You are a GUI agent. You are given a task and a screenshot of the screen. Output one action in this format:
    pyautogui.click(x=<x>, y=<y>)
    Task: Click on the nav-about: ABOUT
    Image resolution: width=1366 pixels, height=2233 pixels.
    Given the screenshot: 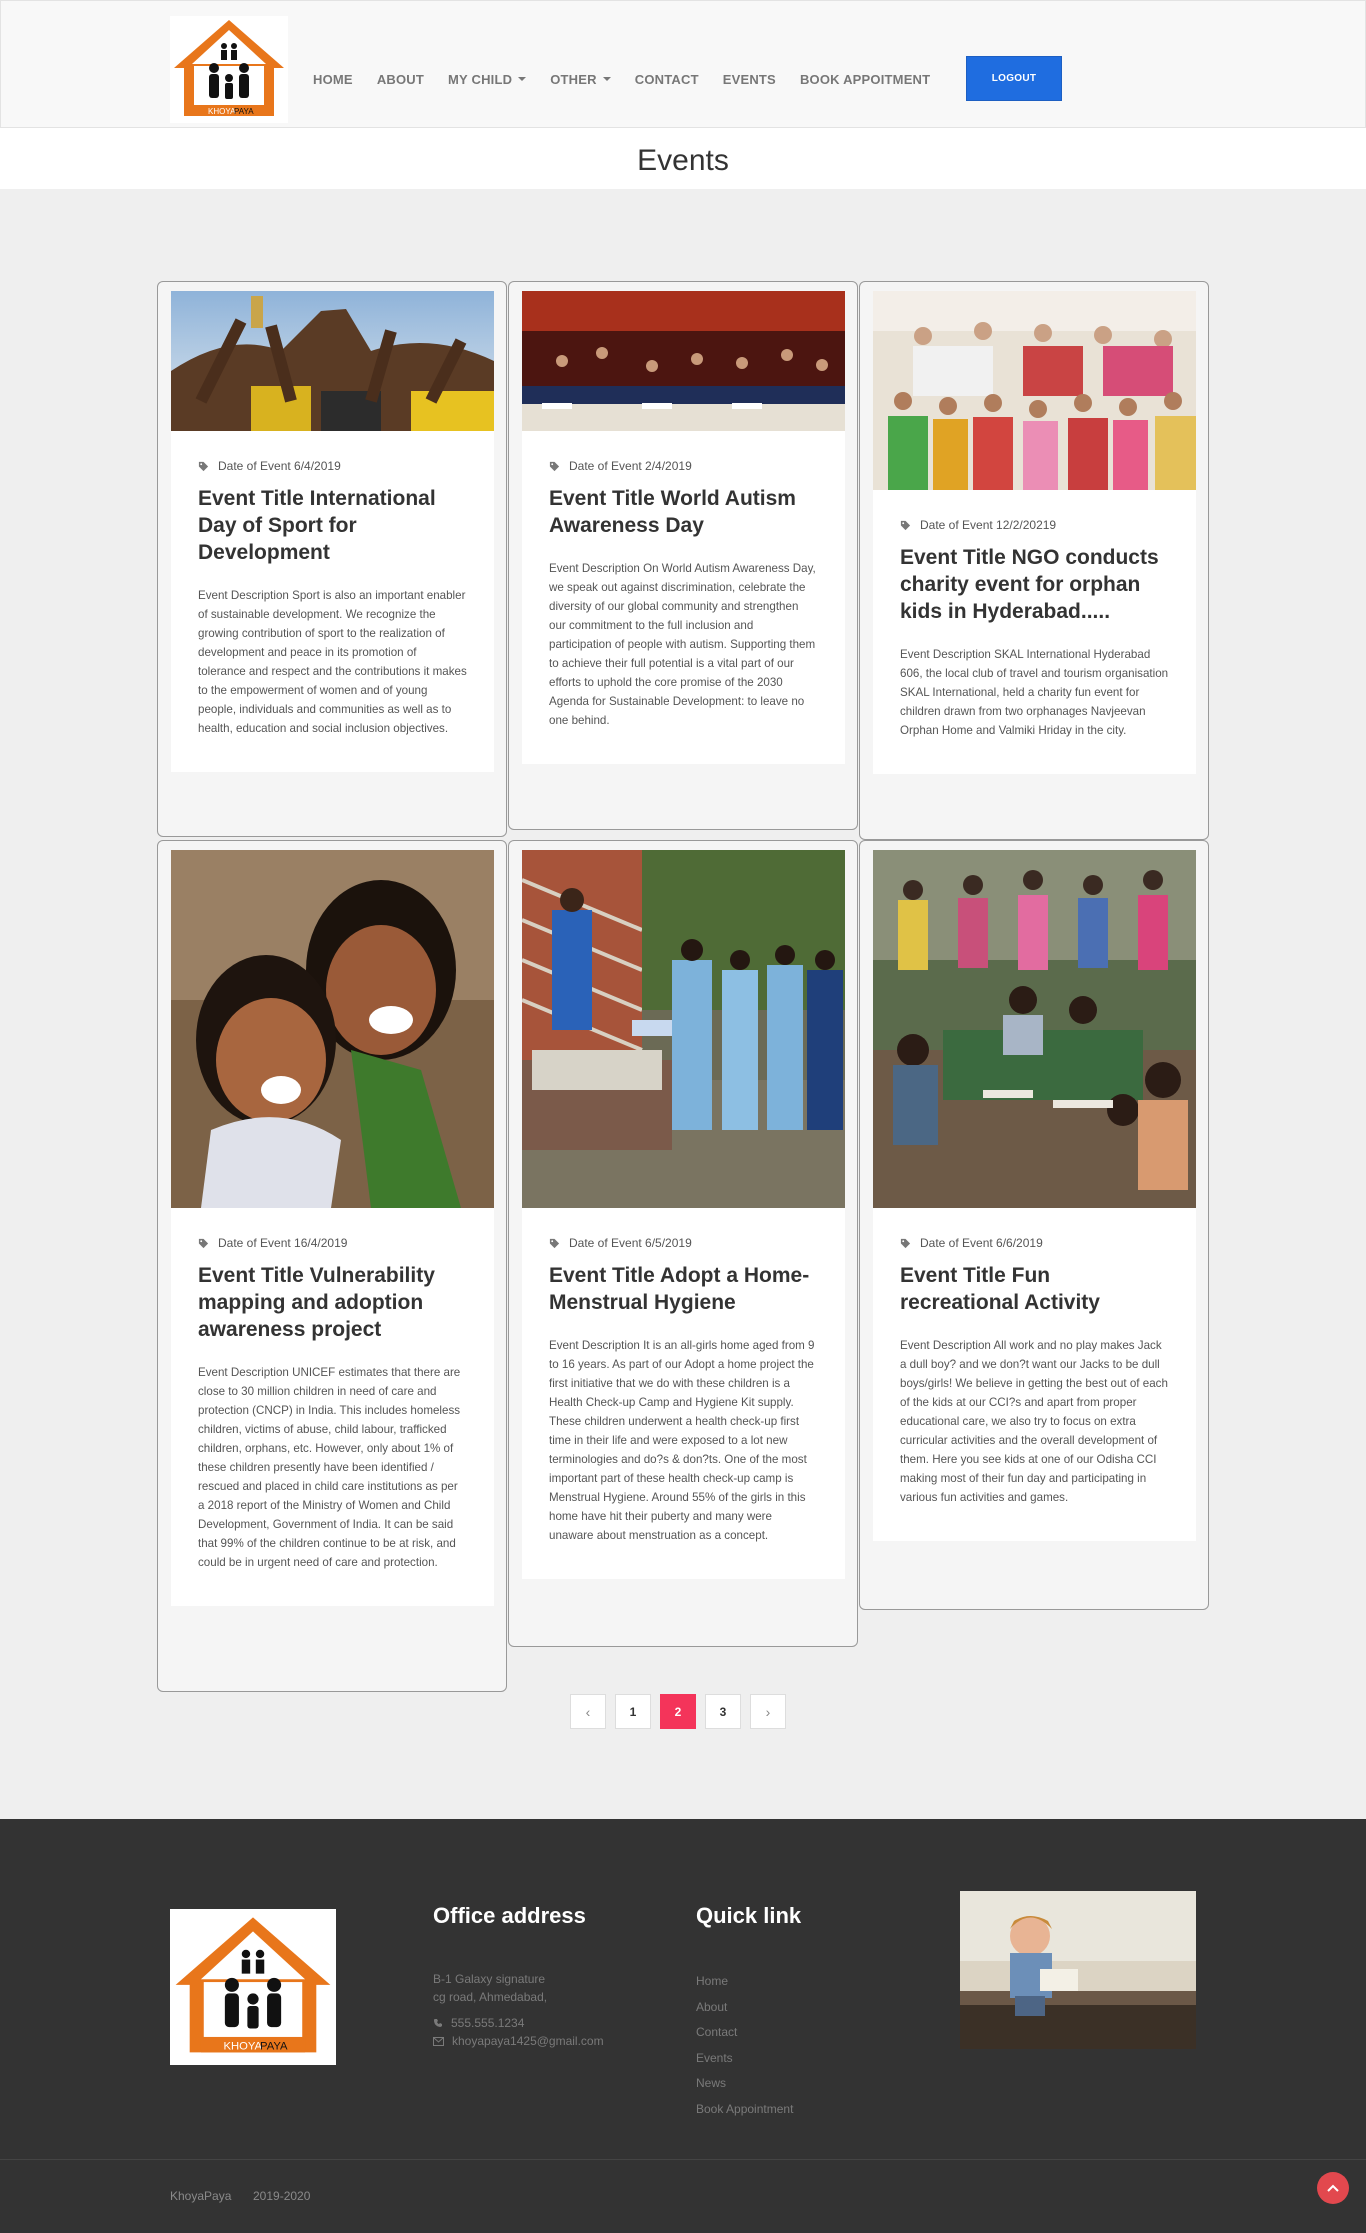 What is the action you would take?
    pyautogui.click(x=400, y=79)
    